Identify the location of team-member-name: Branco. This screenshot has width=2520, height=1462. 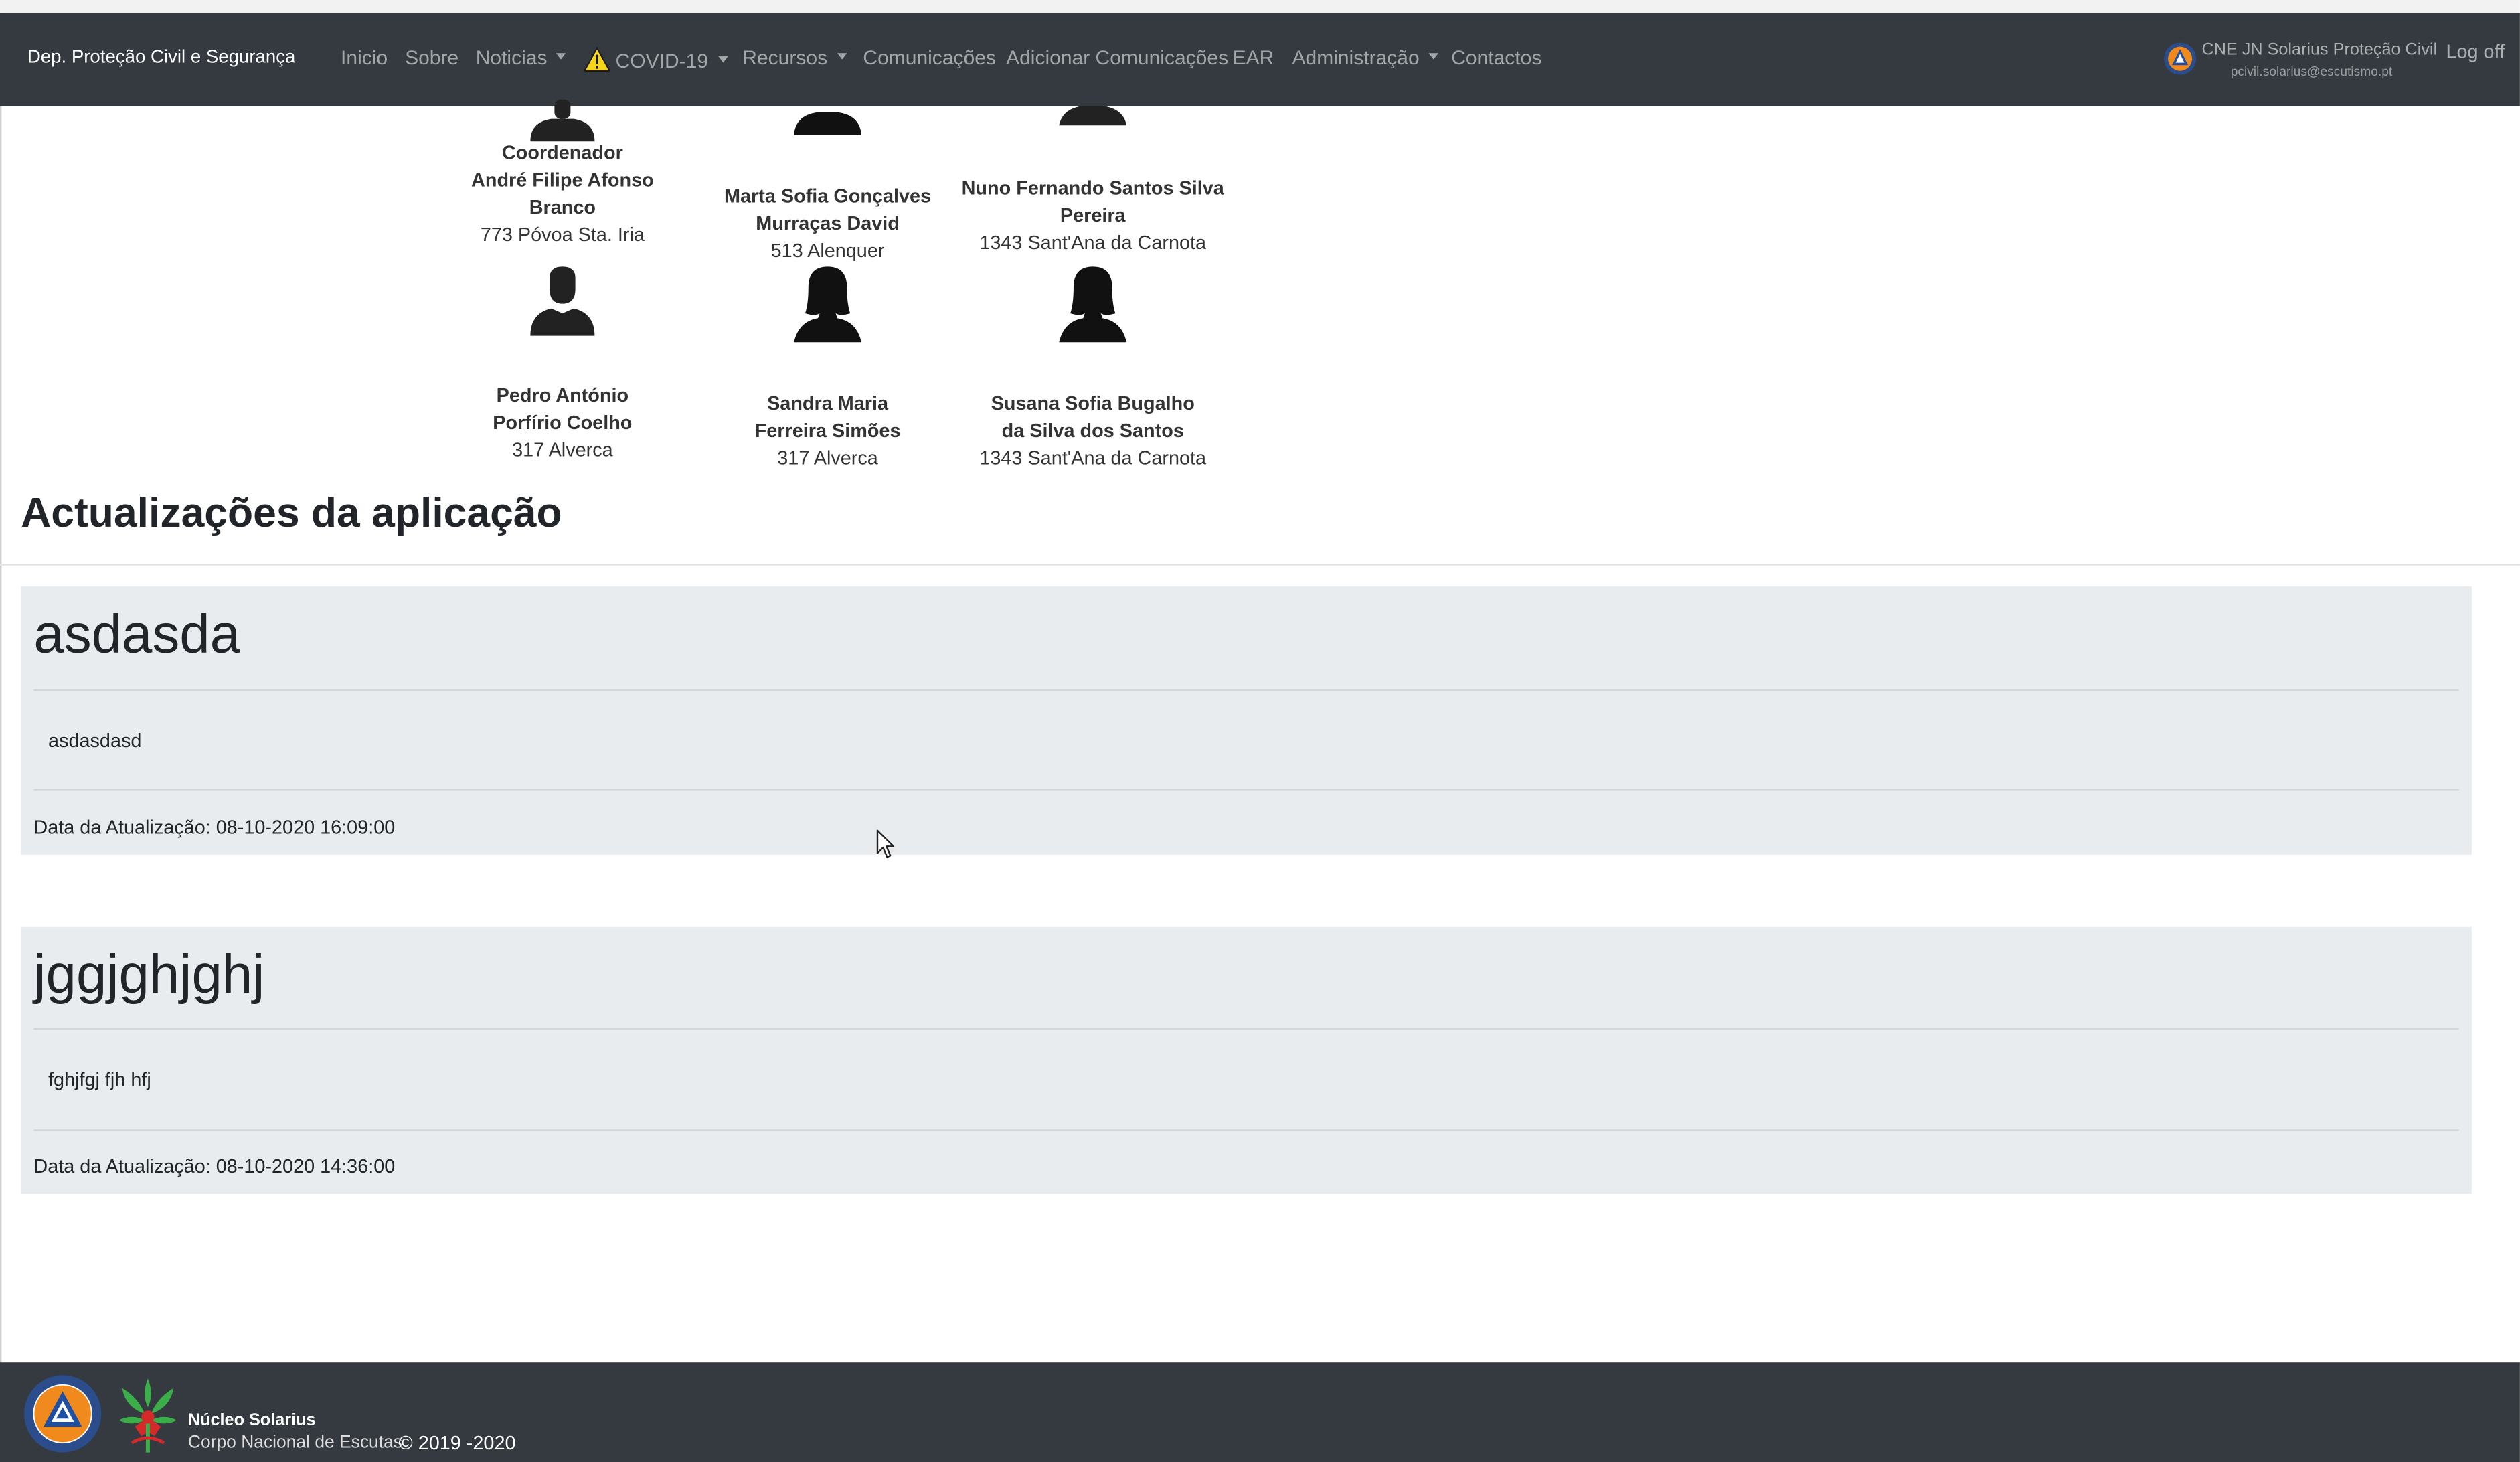
(562, 207).